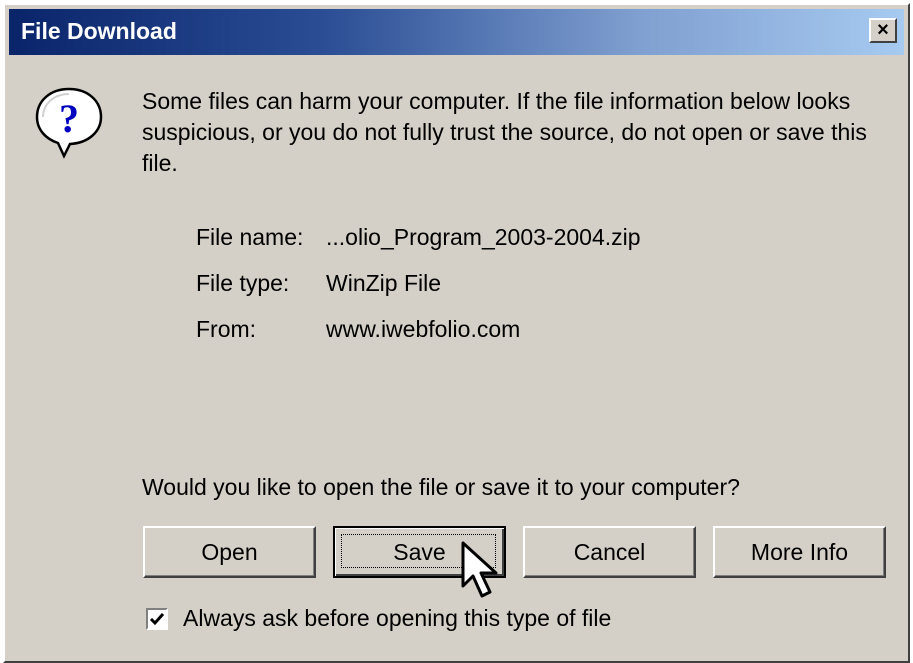 Image resolution: width=913 pixels, height=663 pixels. What do you see at coordinates (609, 552) in the screenshot?
I see `cancel-button: Cancel` at bounding box center [609, 552].